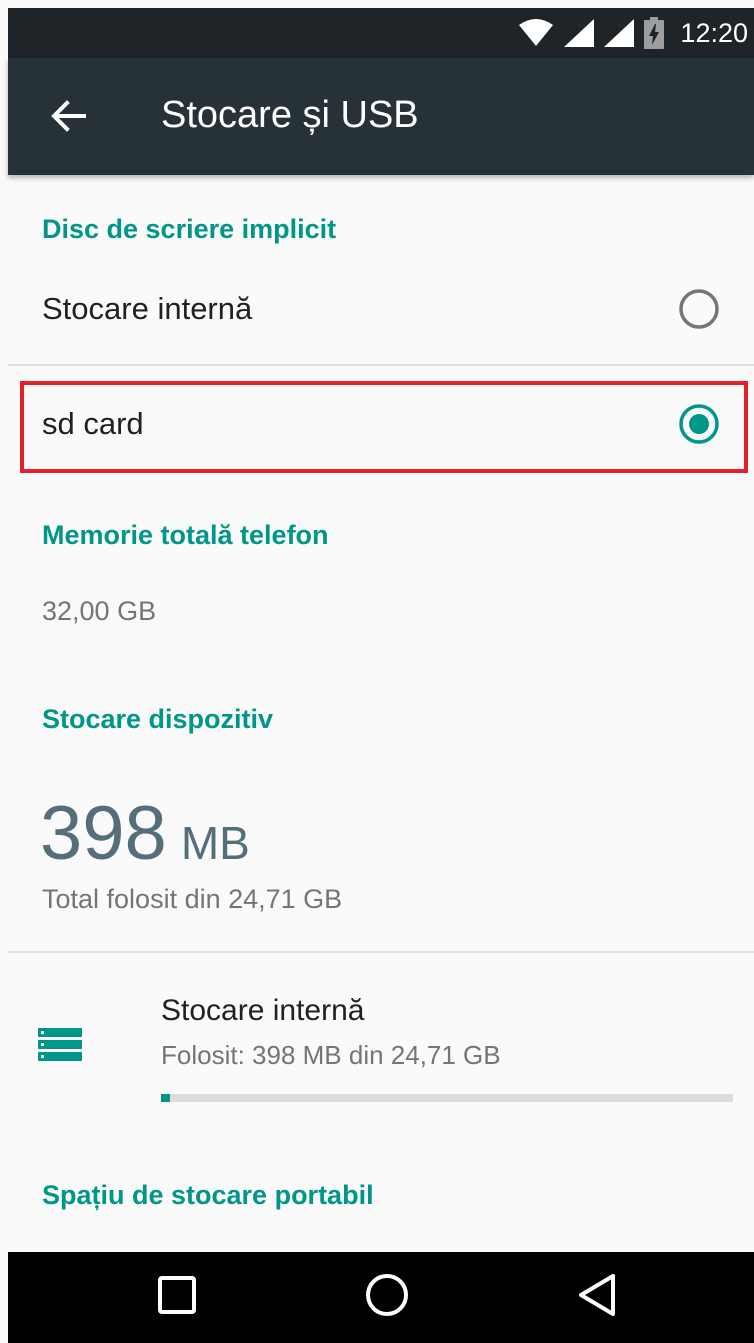 This screenshot has height=1343, width=754. Describe the element at coordinates (714, 32) in the screenshot. I see `status-clock: 12:20` at that location.